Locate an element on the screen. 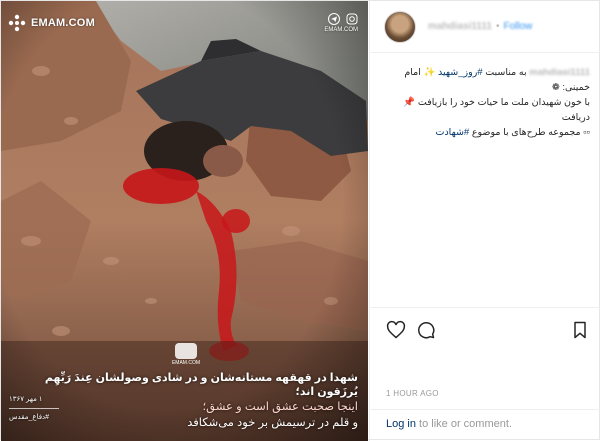  caption-text-5: مجموعه طرح‌های با موضوع is located at coordinates (526, 132).